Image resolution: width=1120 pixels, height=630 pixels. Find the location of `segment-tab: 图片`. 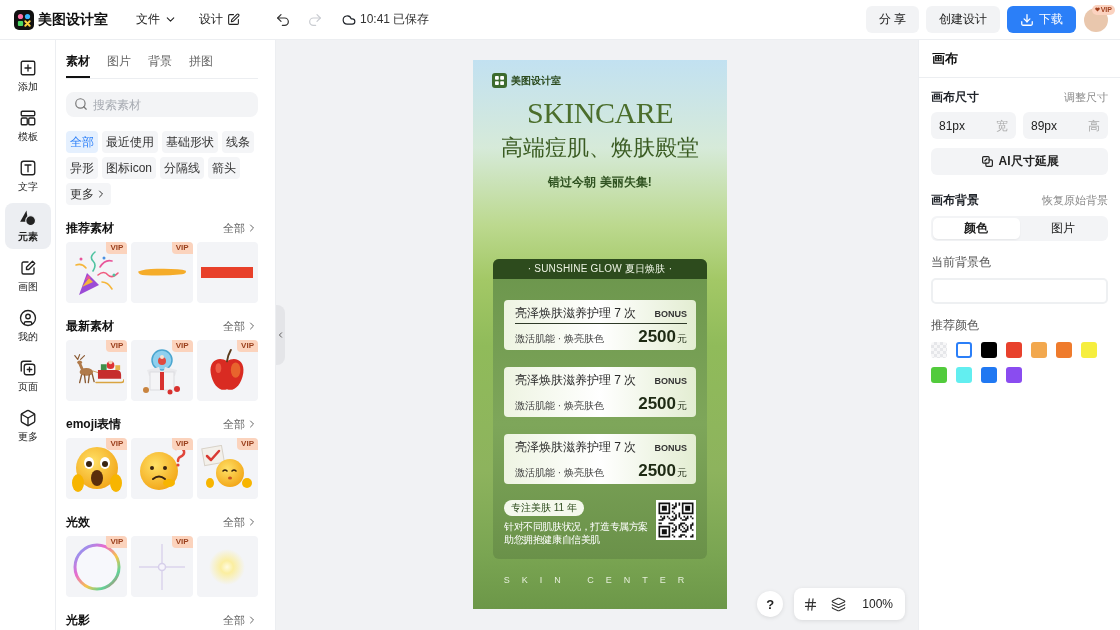

segment-tab: 图片 is located at coordinates (1062, 228).